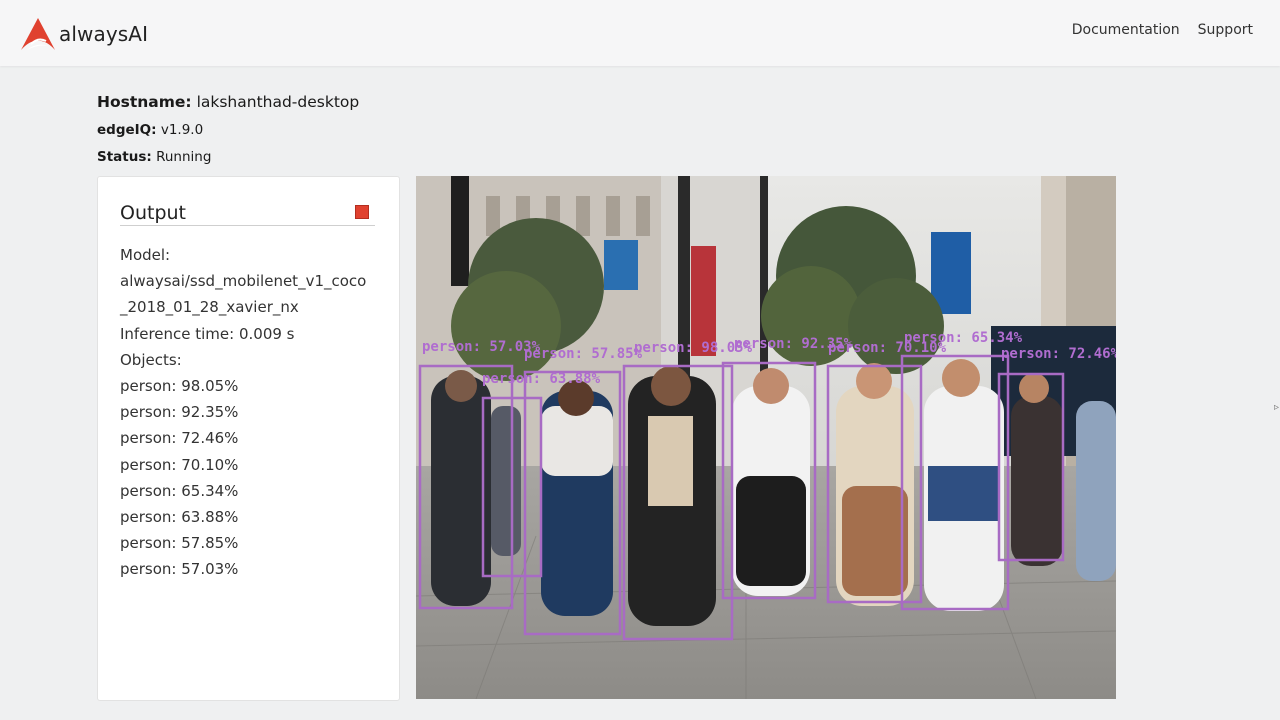  I want to click on inference-time: Inference time: 0.009 s, so click(207, 333).